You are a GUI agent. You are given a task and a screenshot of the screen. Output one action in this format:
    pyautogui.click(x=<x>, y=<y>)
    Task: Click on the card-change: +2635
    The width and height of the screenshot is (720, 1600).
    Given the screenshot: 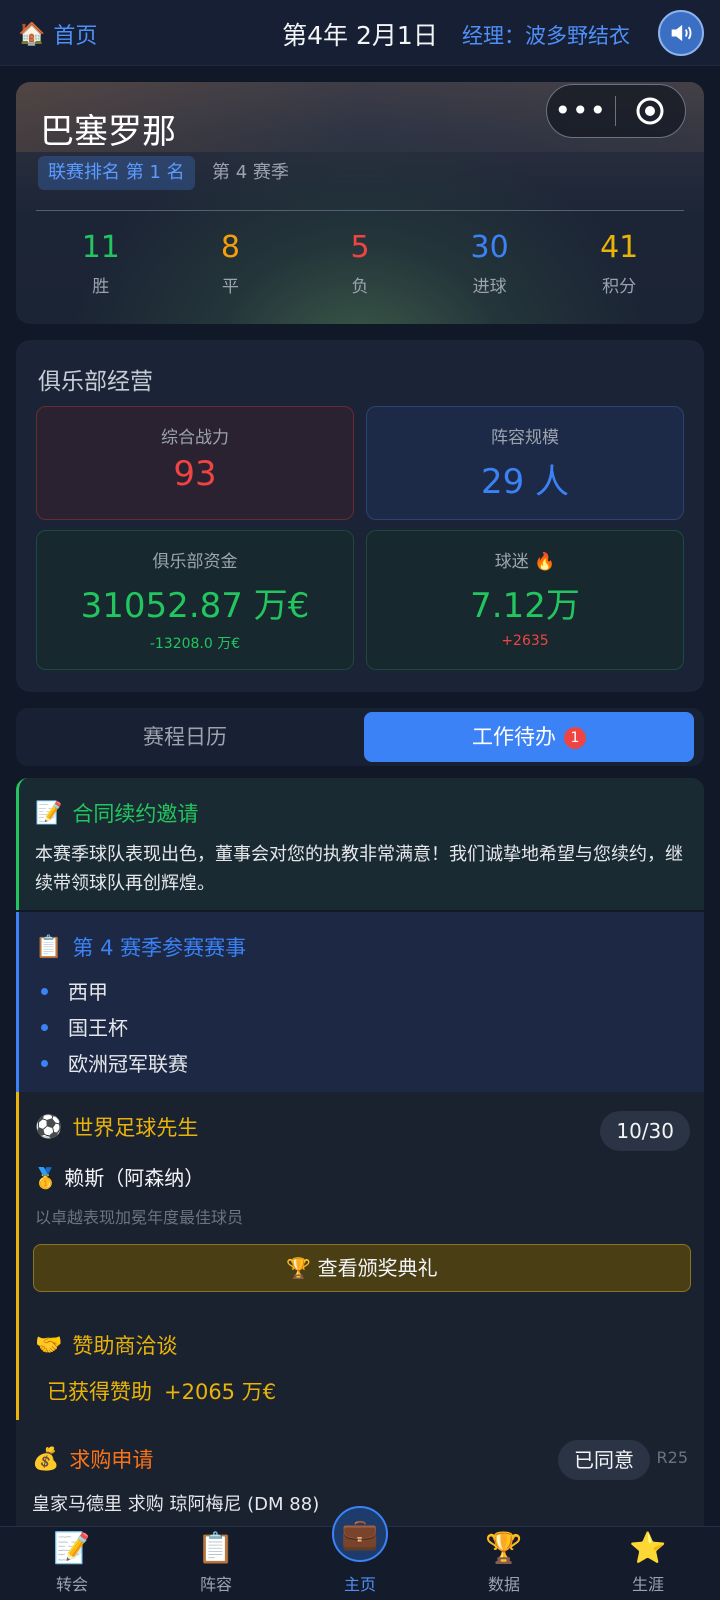 What is the action you would take?
    pyautogui.click(x=525, y=641)
    